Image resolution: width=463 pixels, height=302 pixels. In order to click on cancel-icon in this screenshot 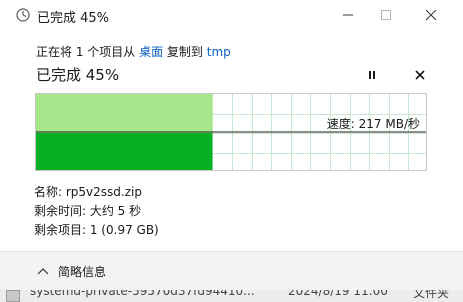, I will do `click(420, 75)`.